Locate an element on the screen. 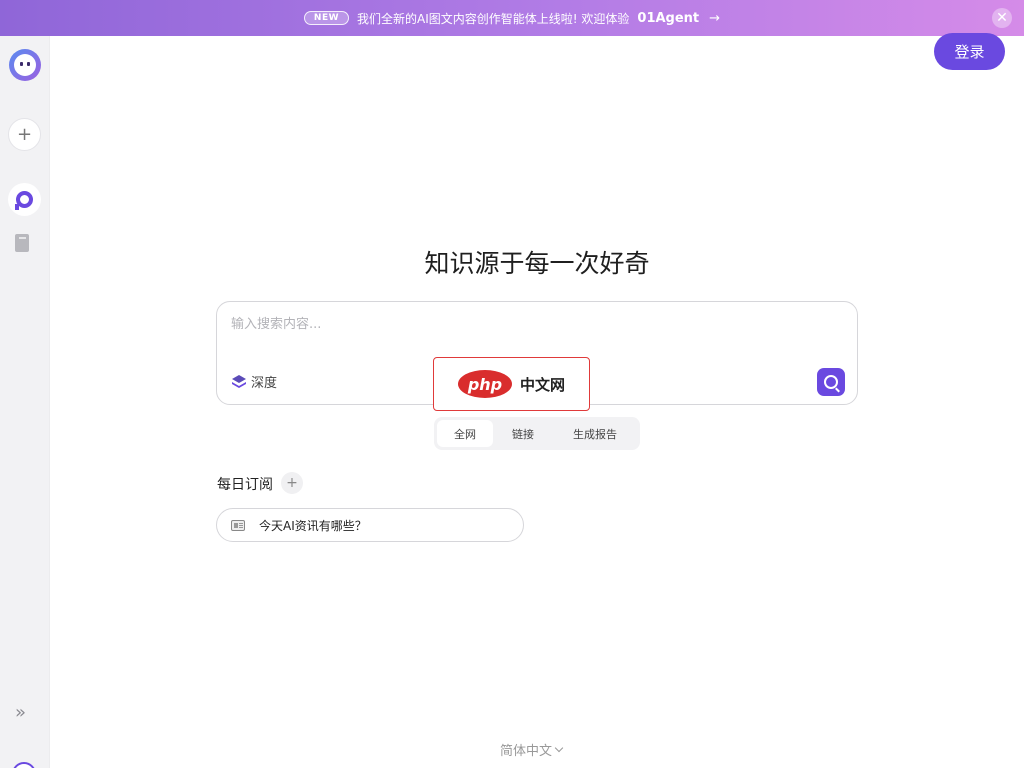 This screenshot has height=768, width=1024. deep-search-label: 深度 is located at coordinates (264, 383).